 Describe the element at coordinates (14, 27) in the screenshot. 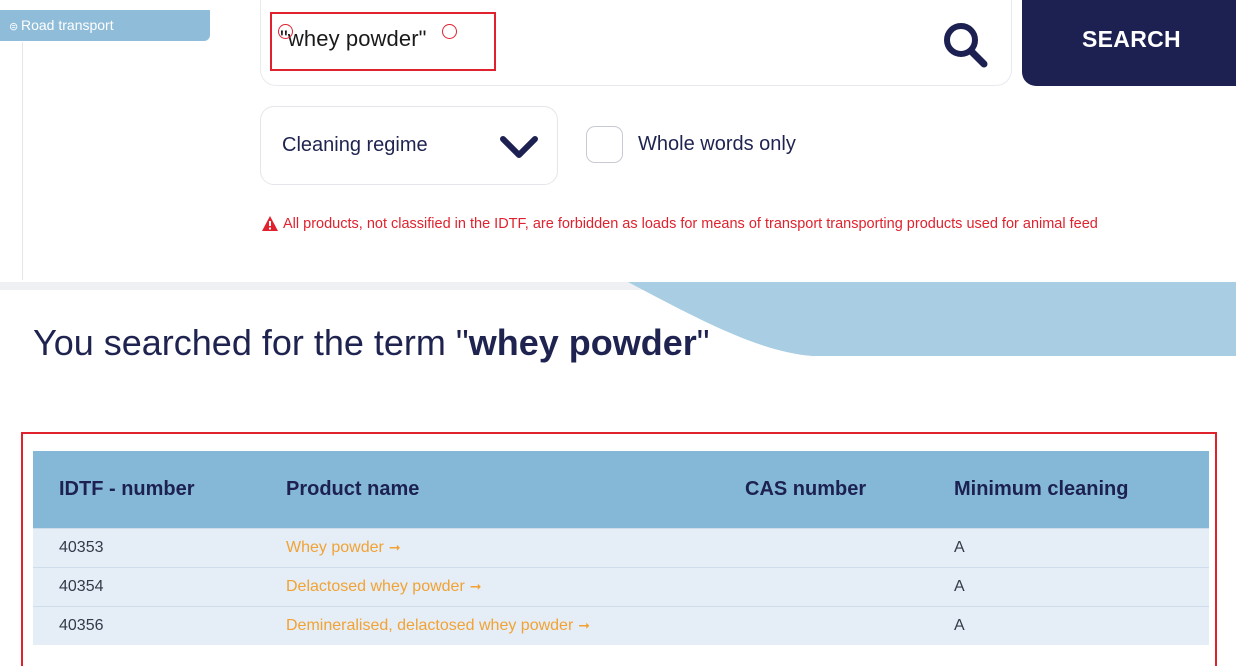

I see `truck-icon: ⊜` at that location.